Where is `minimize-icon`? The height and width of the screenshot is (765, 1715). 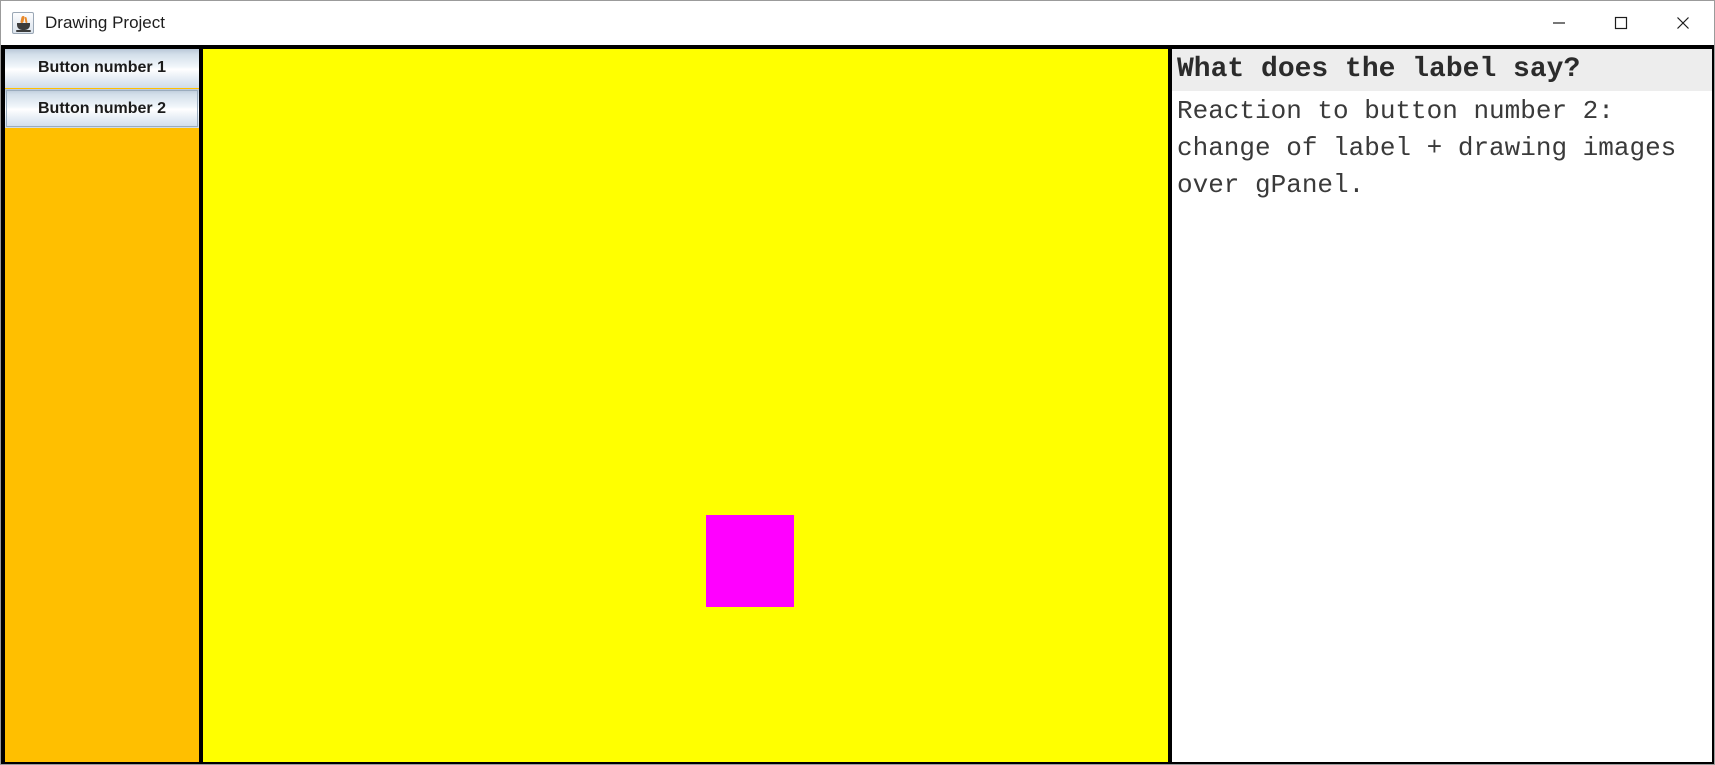
minimize-icon is located at coordinates (1559, 23).